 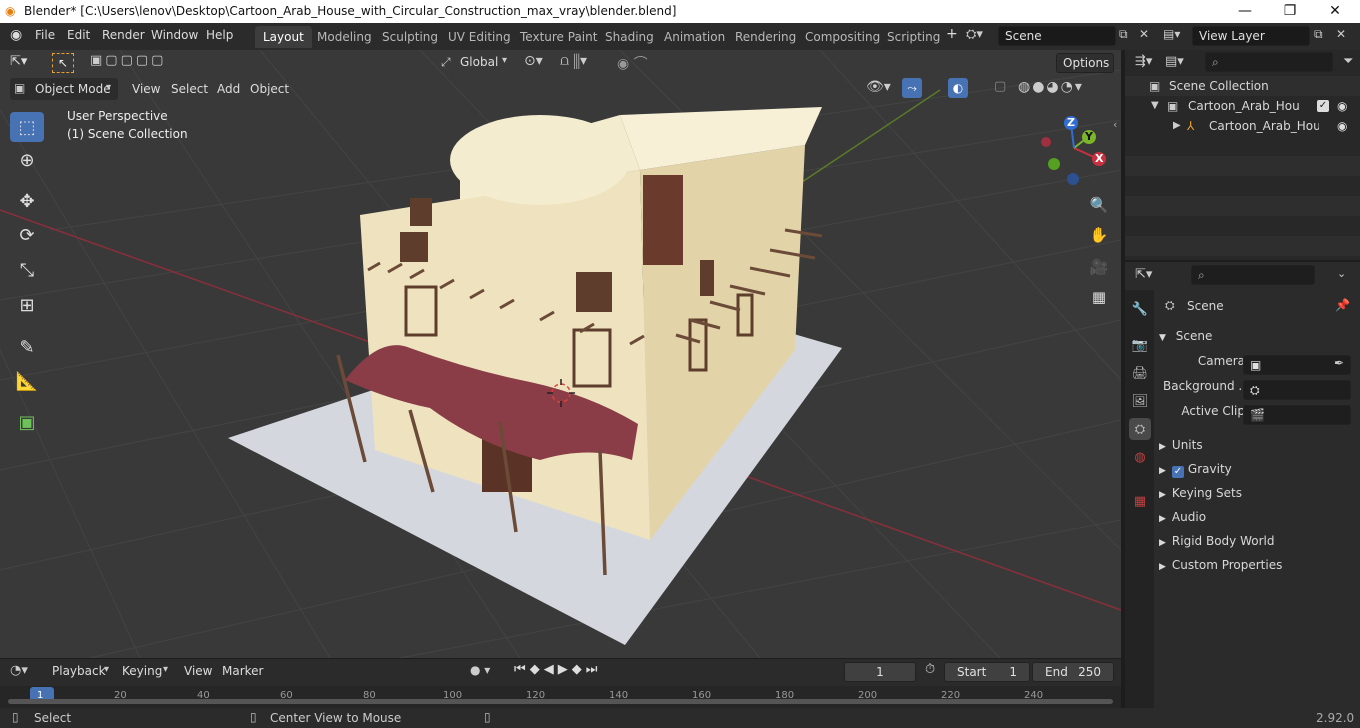 I want to click on view-layer-field: View Layer, so click(x=1251, y=36).